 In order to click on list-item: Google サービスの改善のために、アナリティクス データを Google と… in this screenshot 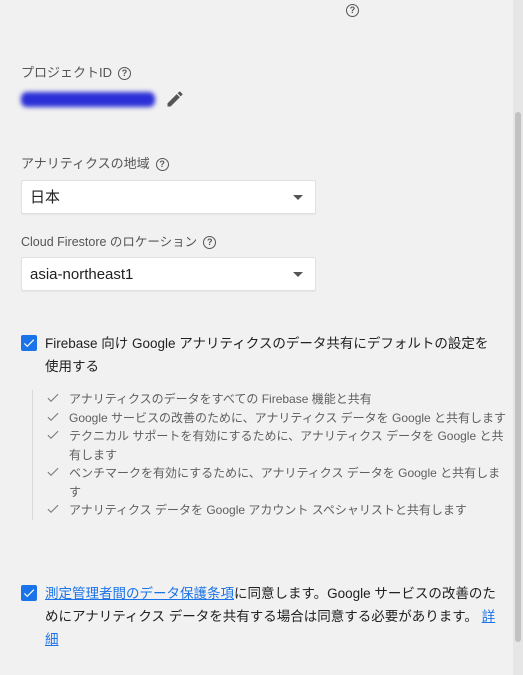, I will do `click(270, 418)`.